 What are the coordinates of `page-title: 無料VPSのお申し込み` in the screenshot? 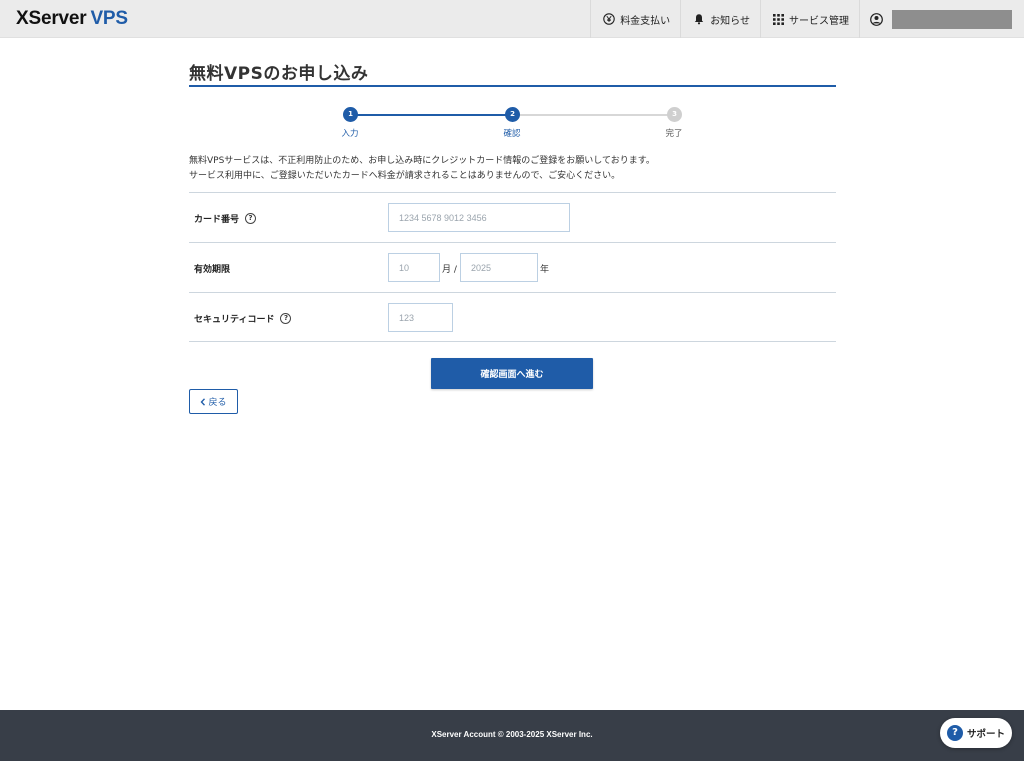 It's located at (279, 74).